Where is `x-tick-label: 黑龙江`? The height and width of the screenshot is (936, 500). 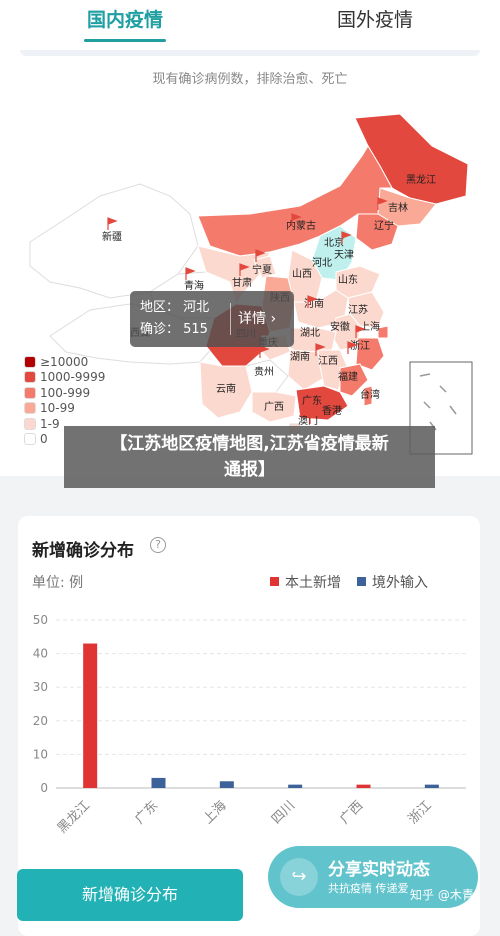
x-tick-label: 黑龙江 is located at coordinates (74, 817).